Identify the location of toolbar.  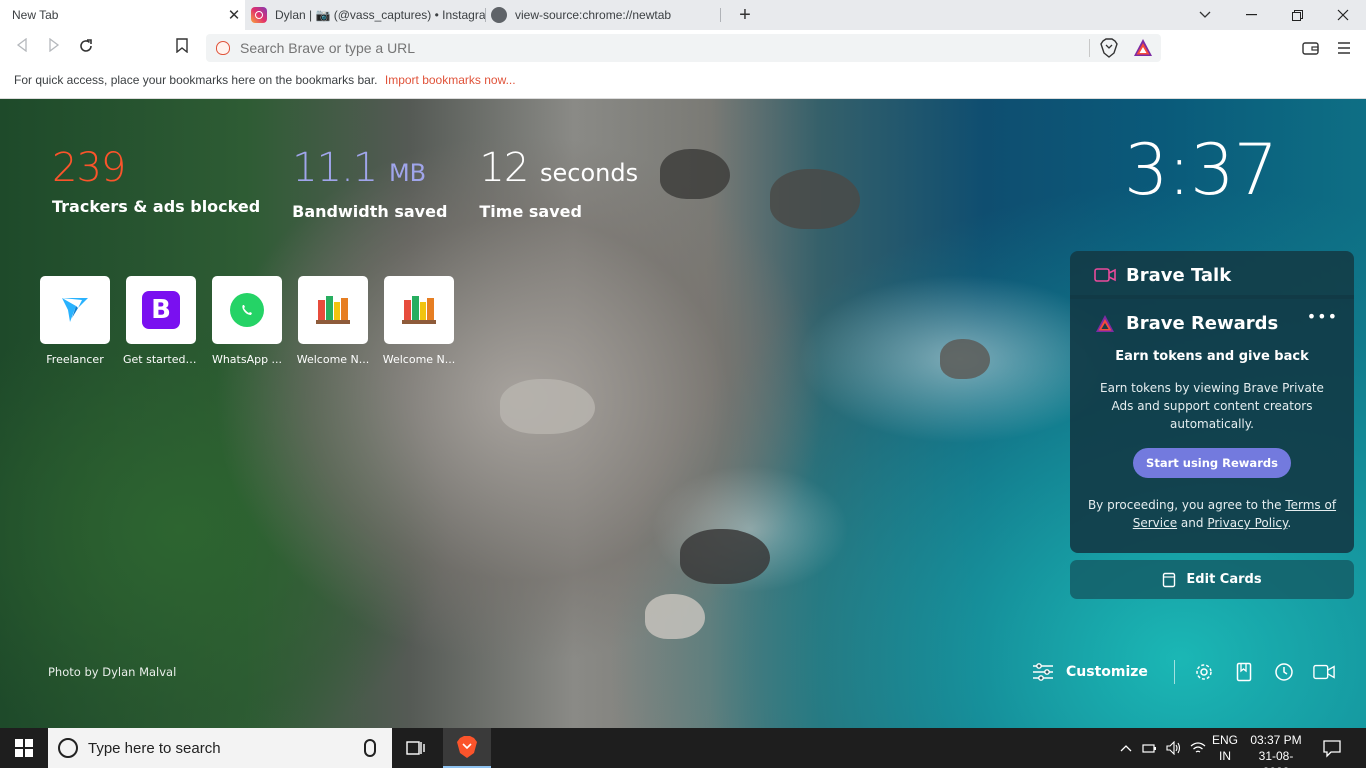
(683, 48).